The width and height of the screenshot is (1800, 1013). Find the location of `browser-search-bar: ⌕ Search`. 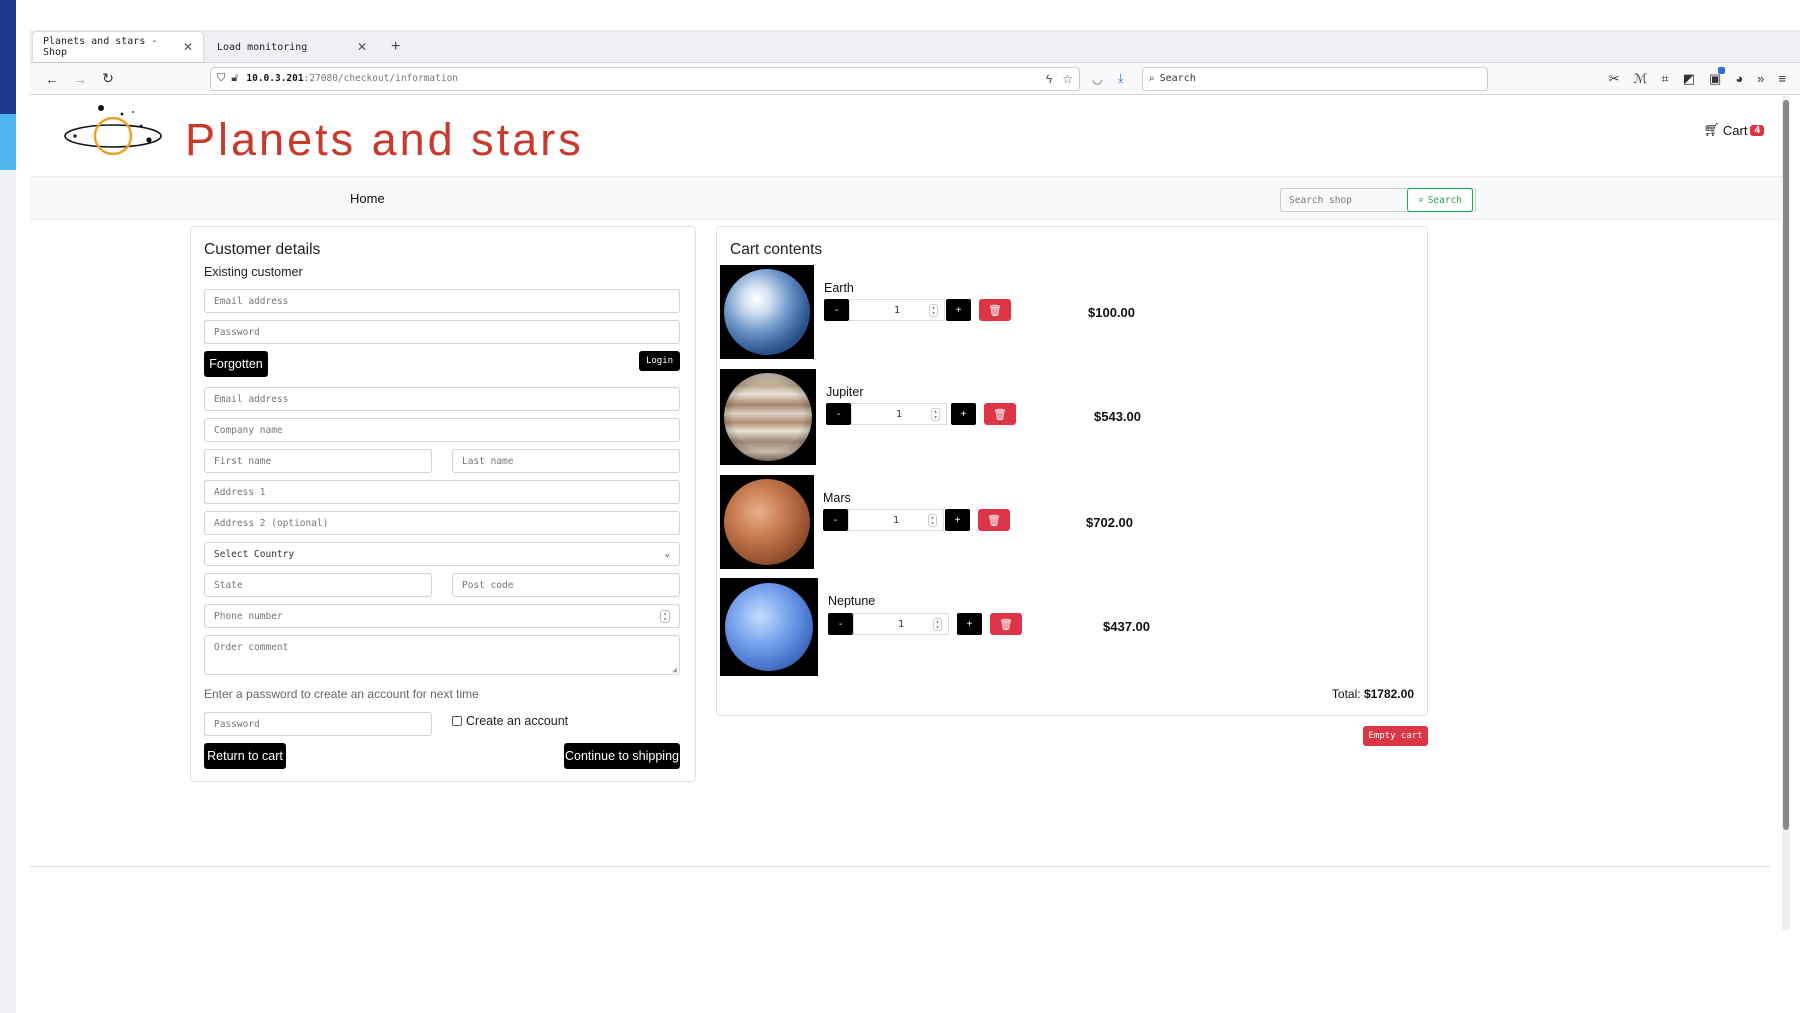

browser-search-bar: ⌕ Search is located at coordinates (1315, 78).